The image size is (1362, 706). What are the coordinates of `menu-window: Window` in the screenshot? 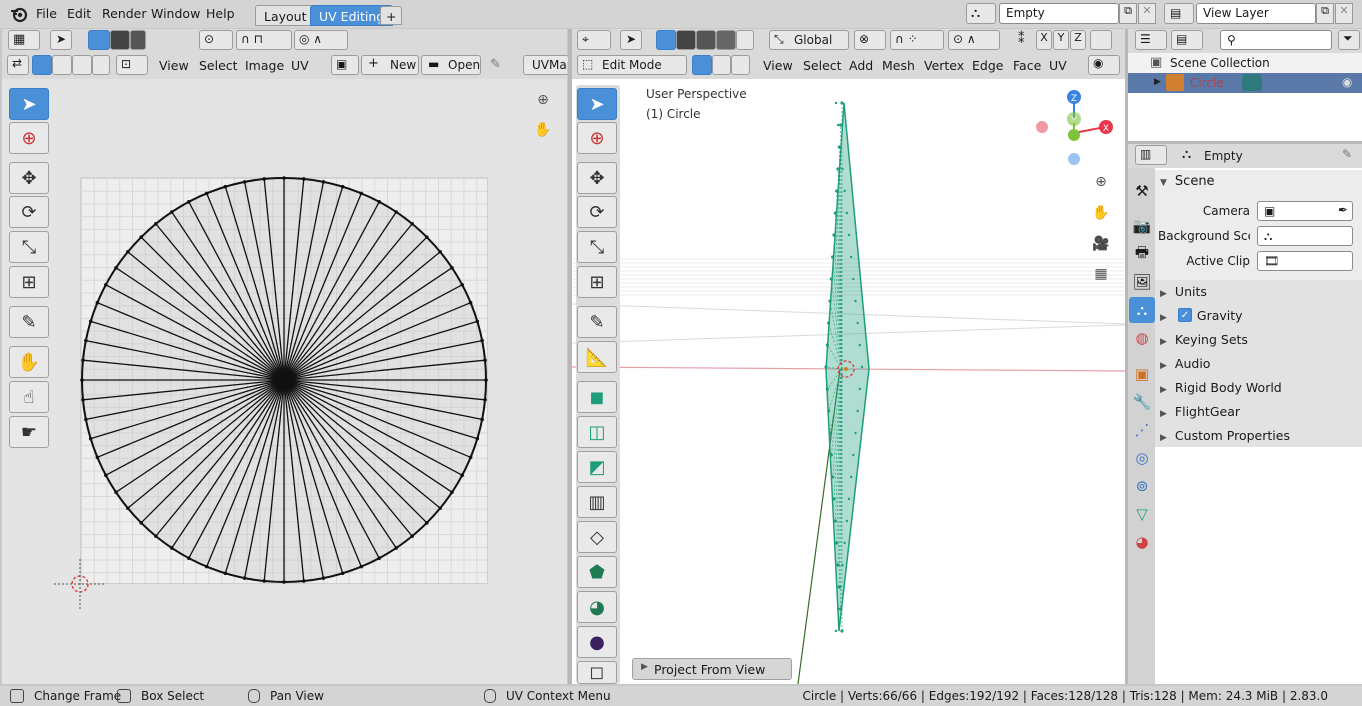 It's located at (175, 13).